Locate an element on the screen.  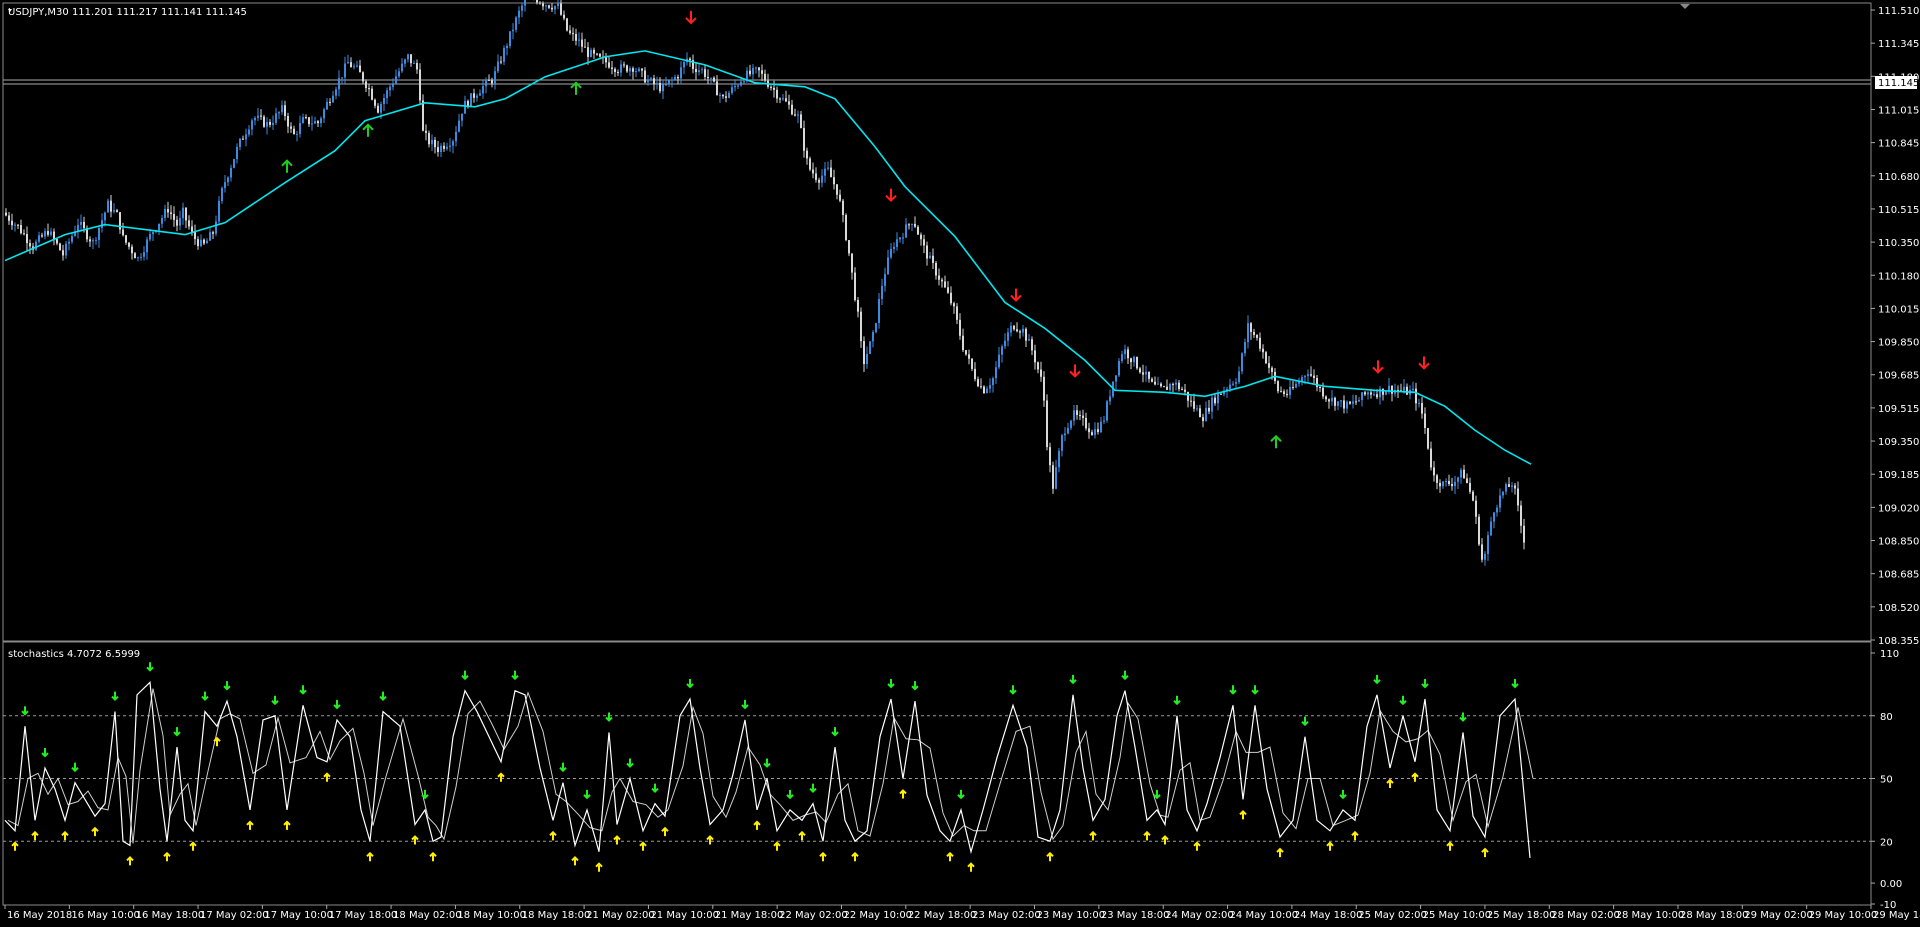
stoch-tick-label: 0.00 is located at coordinates (1891, 884).